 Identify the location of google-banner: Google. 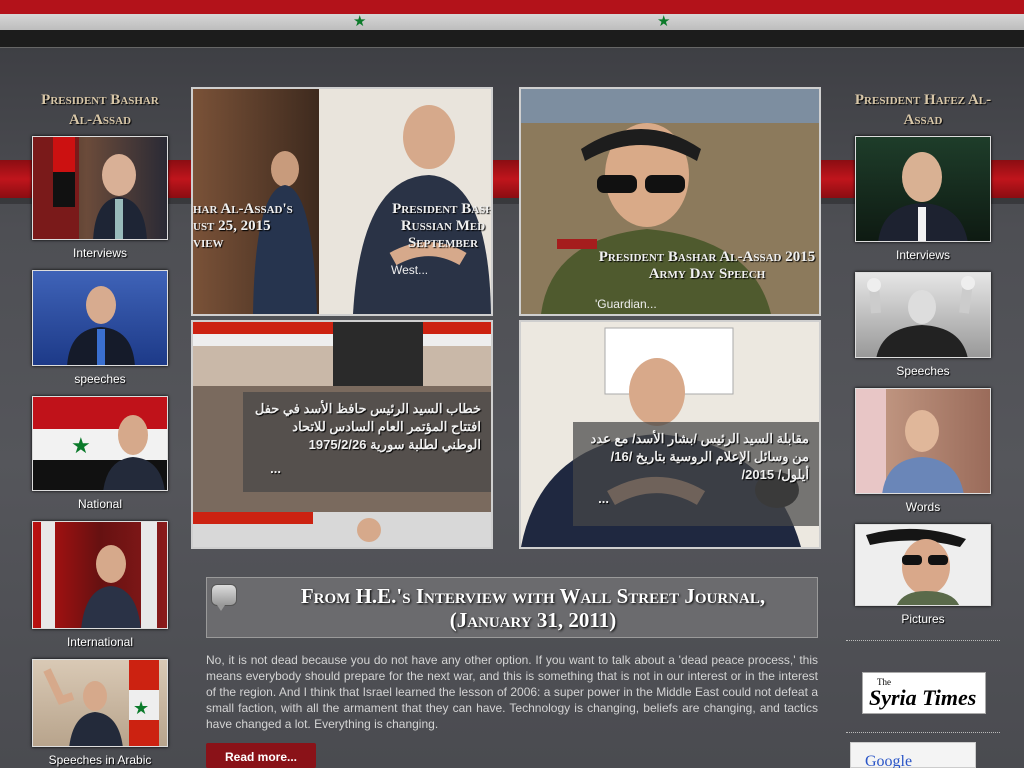
(913, 755).